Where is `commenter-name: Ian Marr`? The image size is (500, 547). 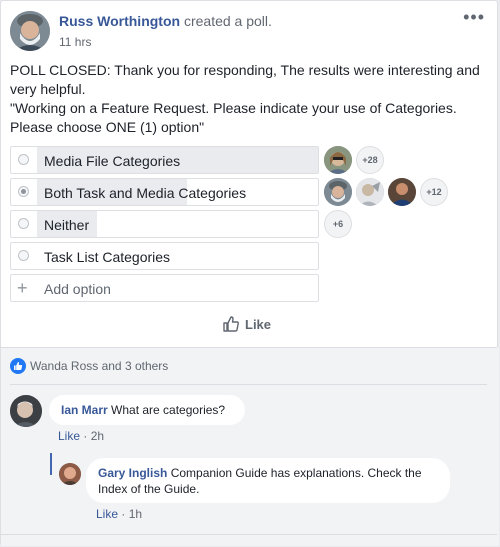
commenter-name: Ian Marr is located at coordinates (84, 410).